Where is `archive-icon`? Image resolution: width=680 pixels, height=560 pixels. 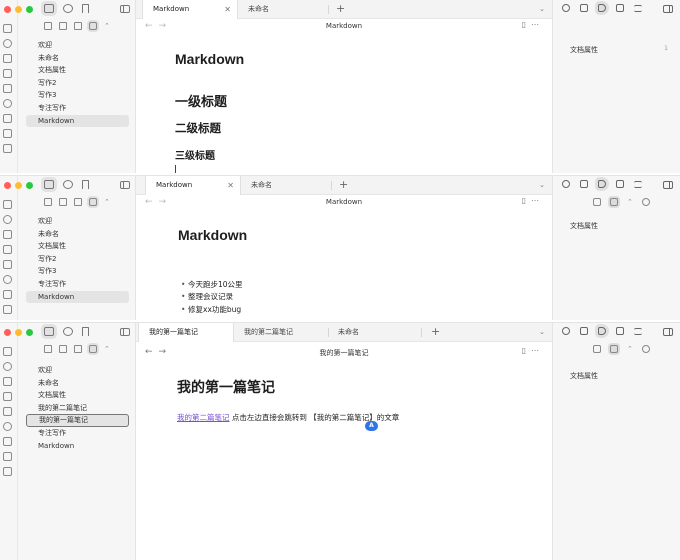
archive-icon is located at coordinates (620, 184).